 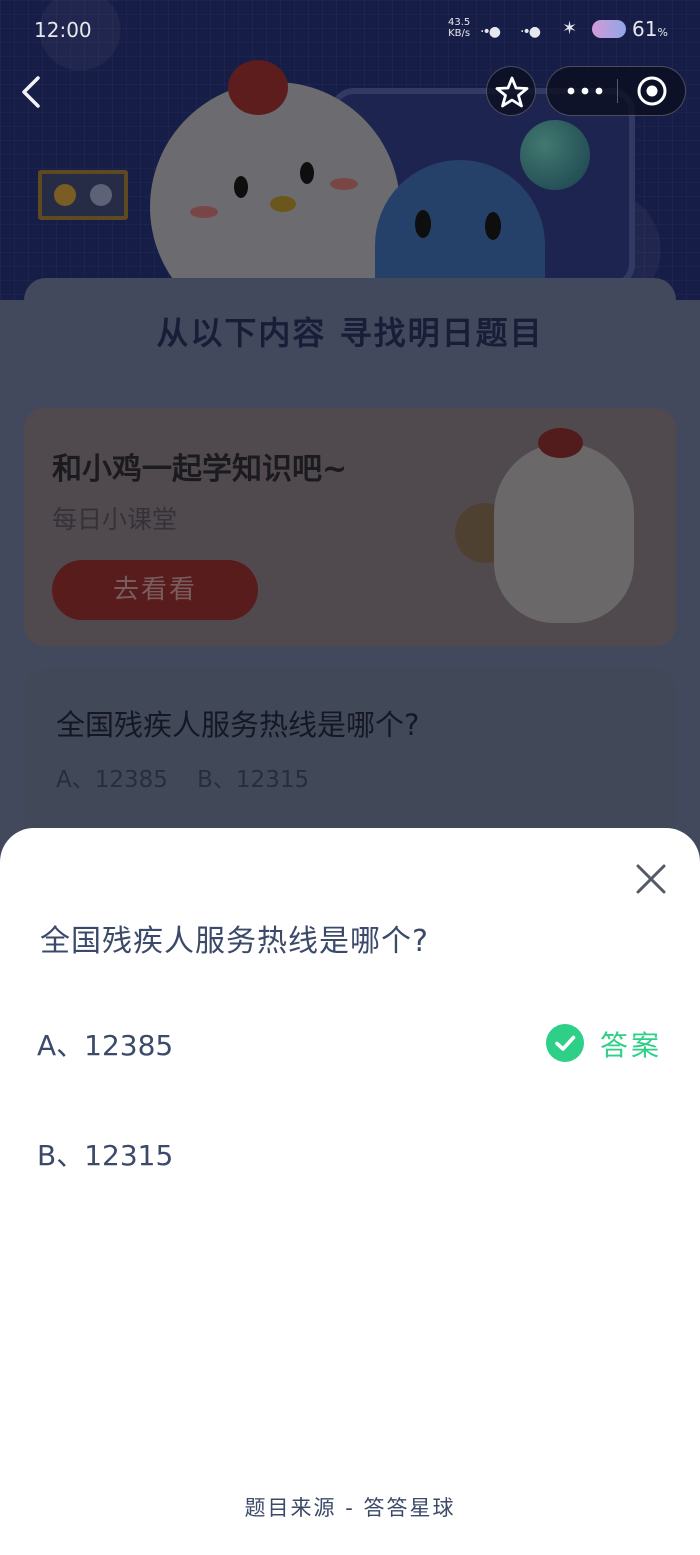 I want to click on more-button, so click(x=582, y=91).